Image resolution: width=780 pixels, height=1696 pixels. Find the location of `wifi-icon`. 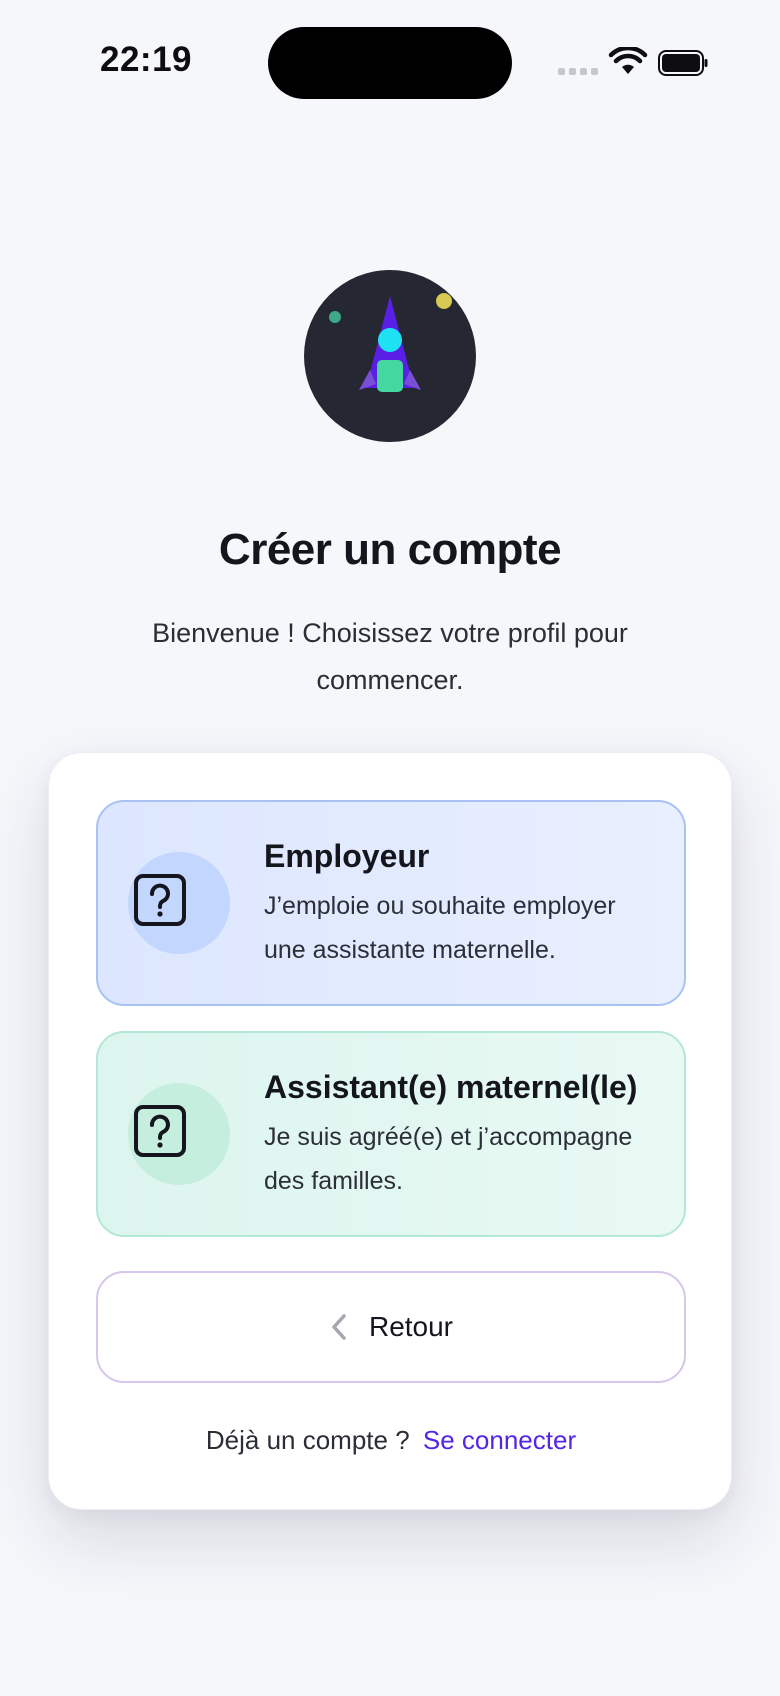

wifi-icon is located at coordinates (628, 60).